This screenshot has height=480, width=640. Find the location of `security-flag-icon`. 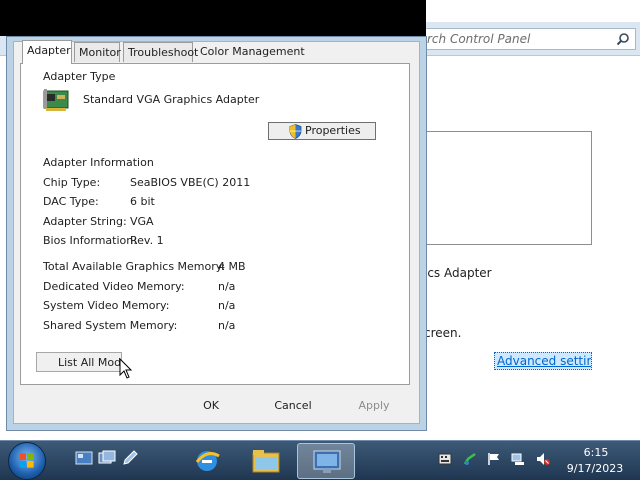

security-flag-icon is located at coordinates (470, 459).